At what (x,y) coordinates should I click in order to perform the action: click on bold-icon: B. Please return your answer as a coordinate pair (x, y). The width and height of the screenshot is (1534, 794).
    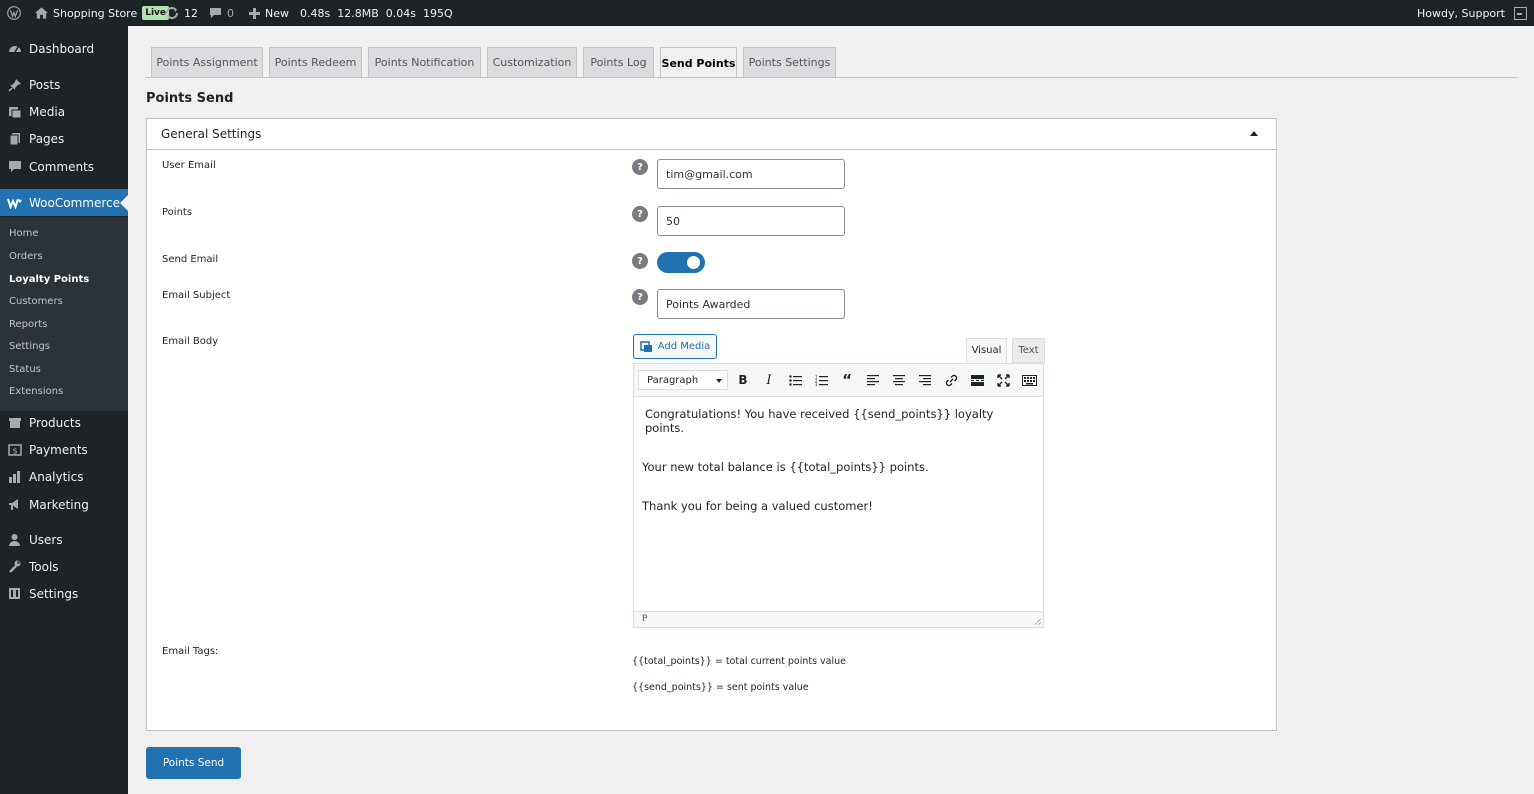
    Looking at the image, I should click on (743, 380).